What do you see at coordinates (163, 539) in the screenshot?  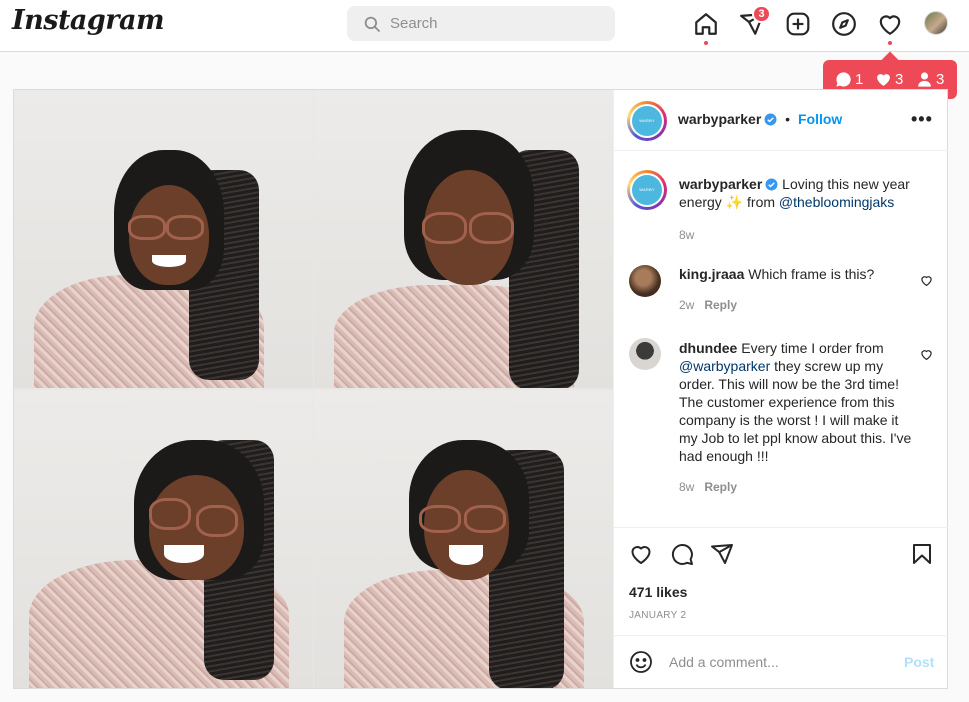 I see `photo-tile-bottom-left` at bounding box center [163, 539].